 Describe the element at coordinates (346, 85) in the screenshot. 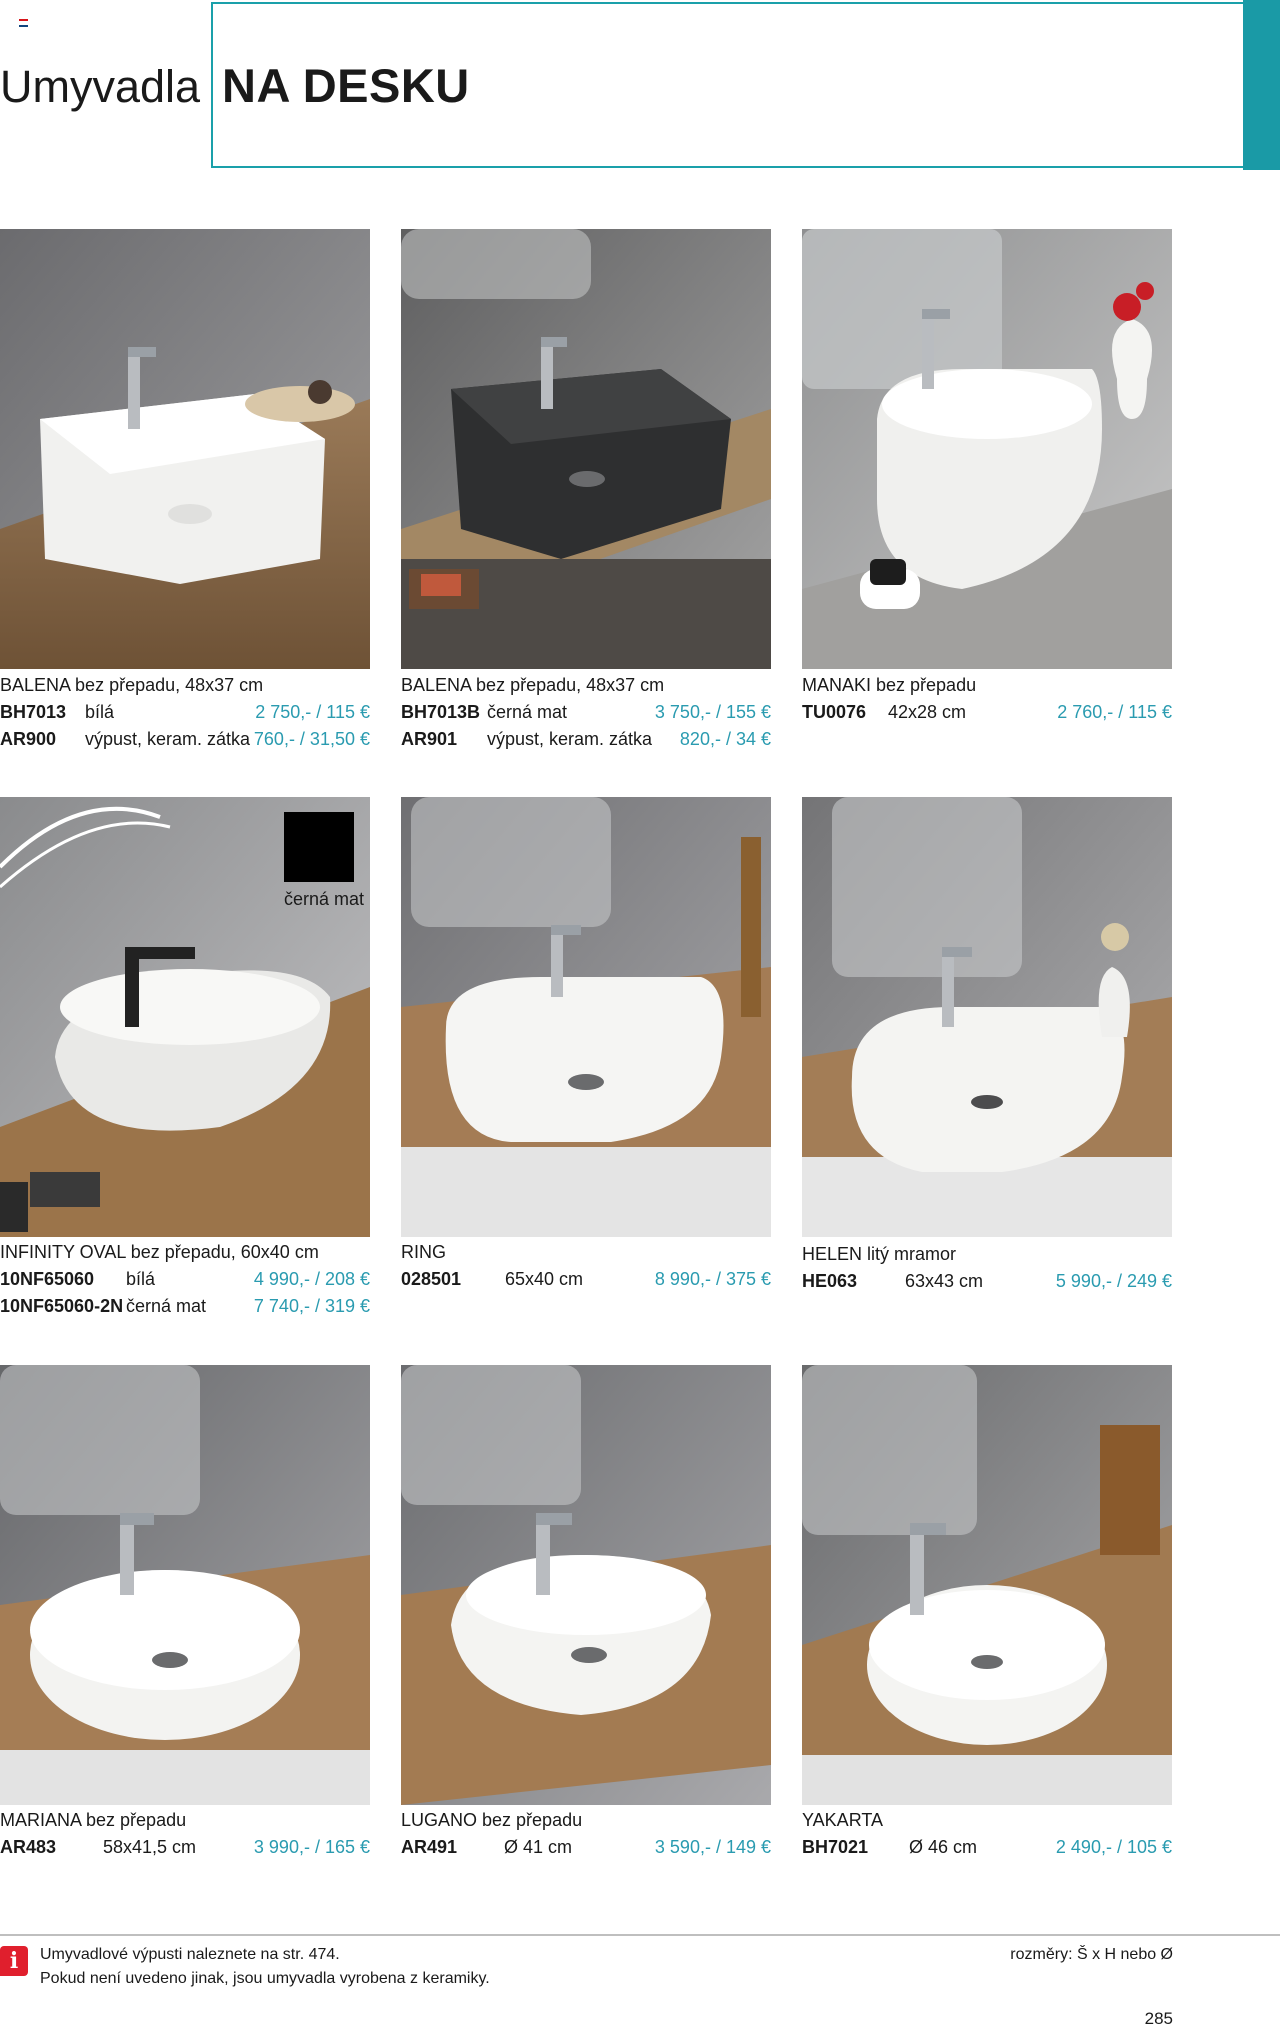

I see `page-subtitle: NA DESKU` at that location.